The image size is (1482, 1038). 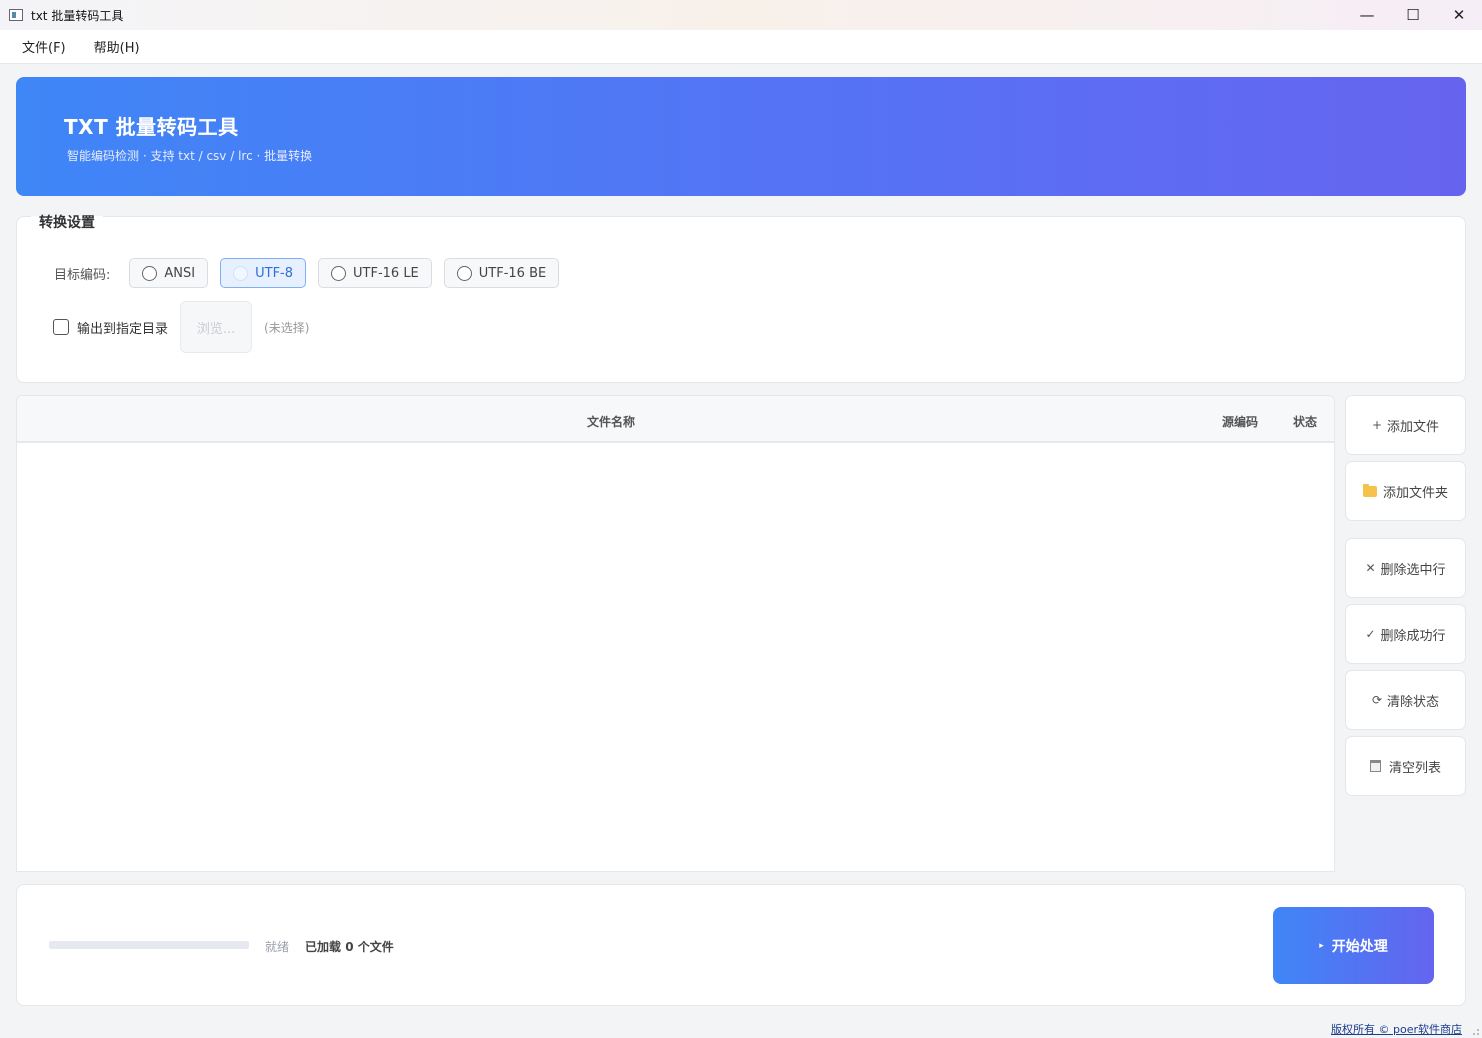 What do you see at coordinates (741, 945) in the screenshot?
I see `status-panel: 就绪 已加载 0 个文件 ▸ 开始处理` at bounding box center [741, 945].